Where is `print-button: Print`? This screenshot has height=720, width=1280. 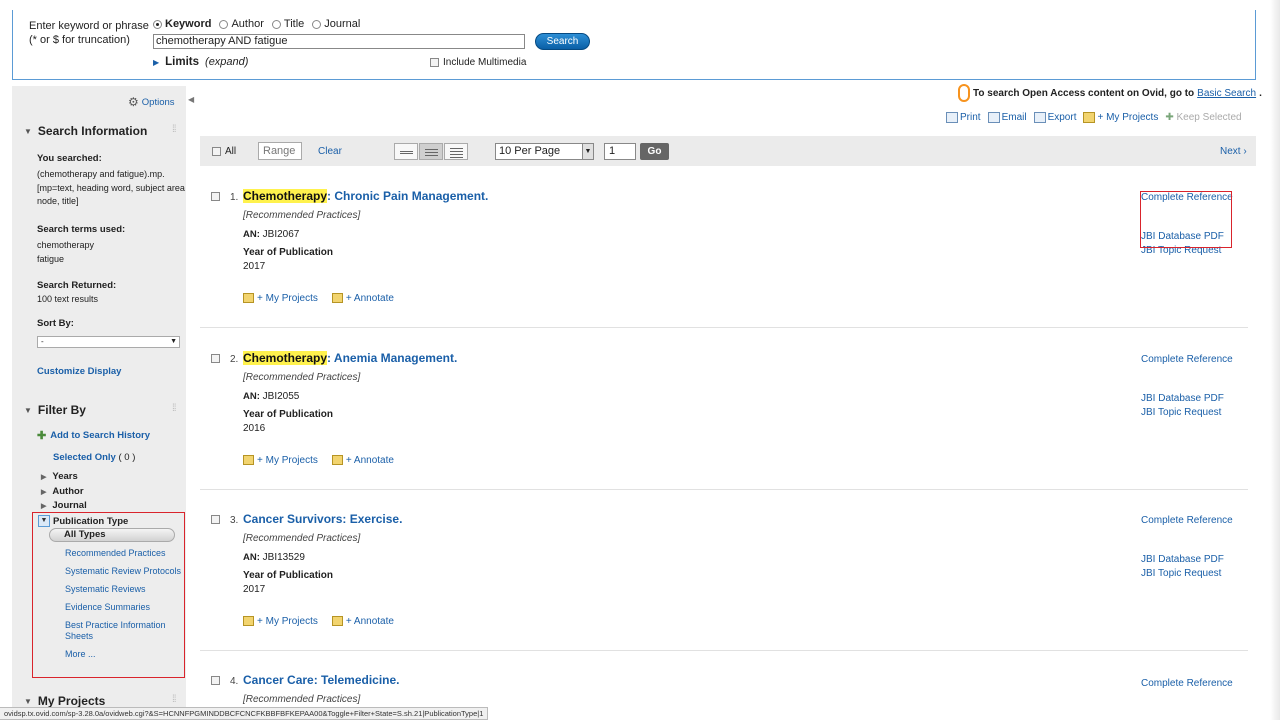
print-button: Print is located at coordinates (963, 117).